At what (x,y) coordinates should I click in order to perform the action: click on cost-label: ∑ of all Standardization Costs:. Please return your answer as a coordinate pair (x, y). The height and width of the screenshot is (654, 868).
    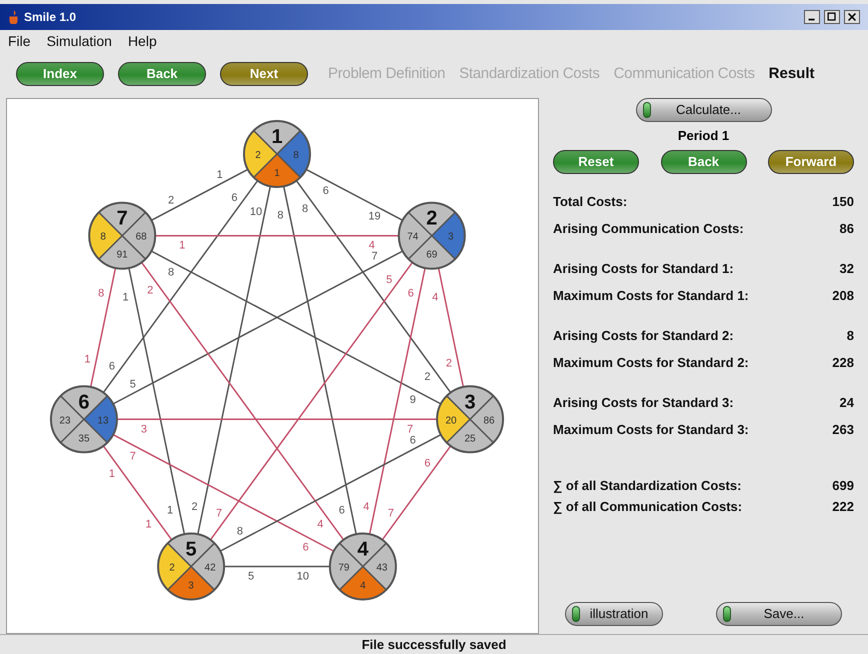
    Looking at the image, I should click on (647, 485).